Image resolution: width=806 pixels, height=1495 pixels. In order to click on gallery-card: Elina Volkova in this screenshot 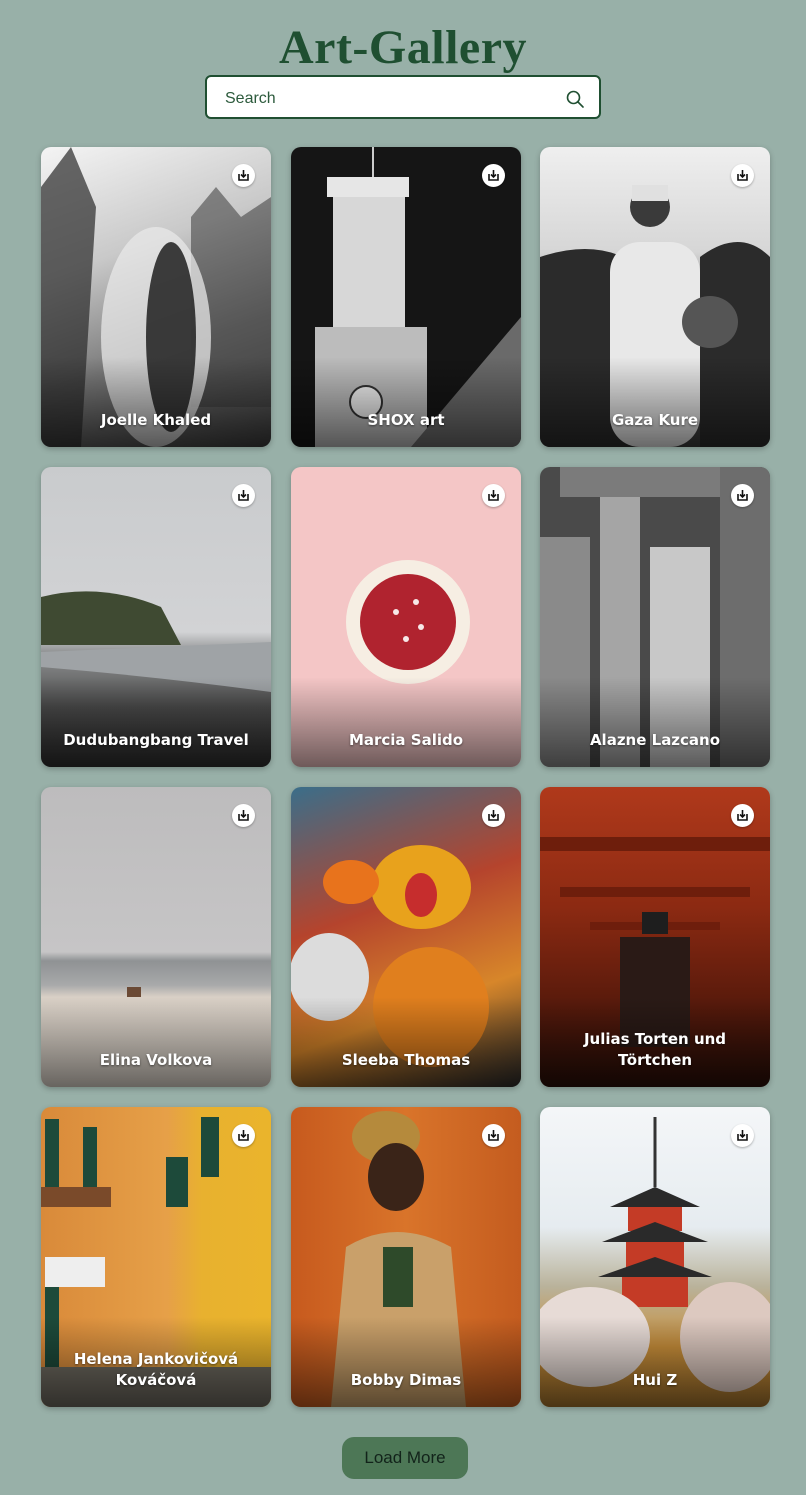, I will do `click(156, 937)`.